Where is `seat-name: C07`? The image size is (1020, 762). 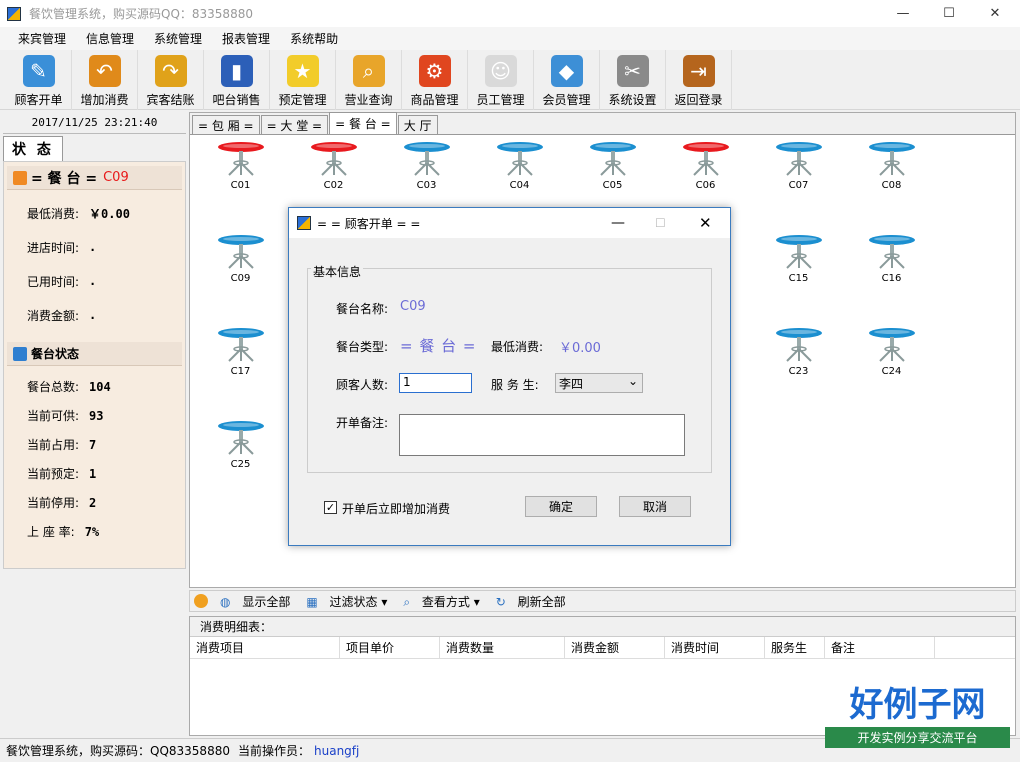
seat-name: C07 is located at coordinates (798, 185).